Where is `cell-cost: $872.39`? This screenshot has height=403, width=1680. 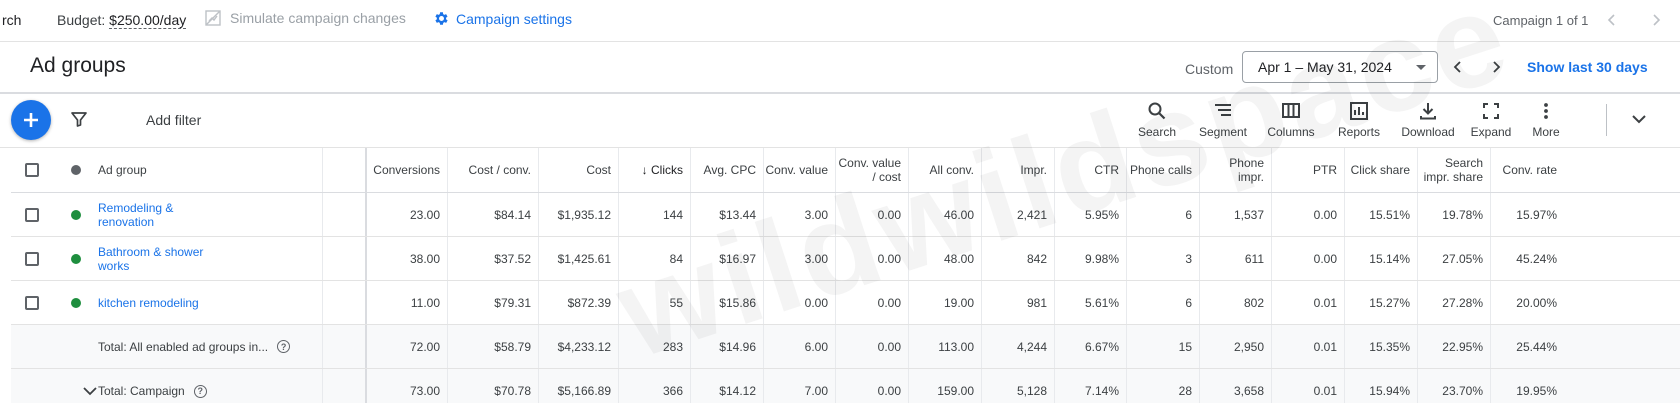
cell-cost: $872.39 is located at coordinates (579, 302).